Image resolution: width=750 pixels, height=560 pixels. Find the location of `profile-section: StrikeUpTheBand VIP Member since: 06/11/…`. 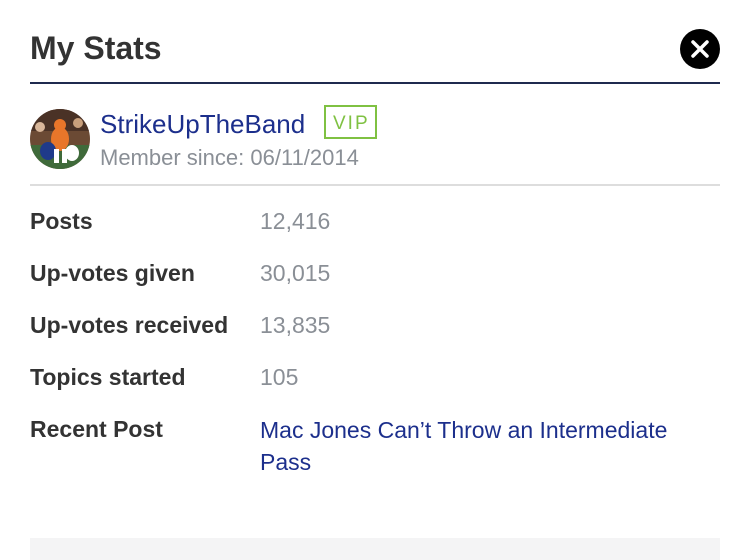

profile-section: StrikeUpTheBand VIP Member since: 06/11/… is located at coordinates (375, 144).